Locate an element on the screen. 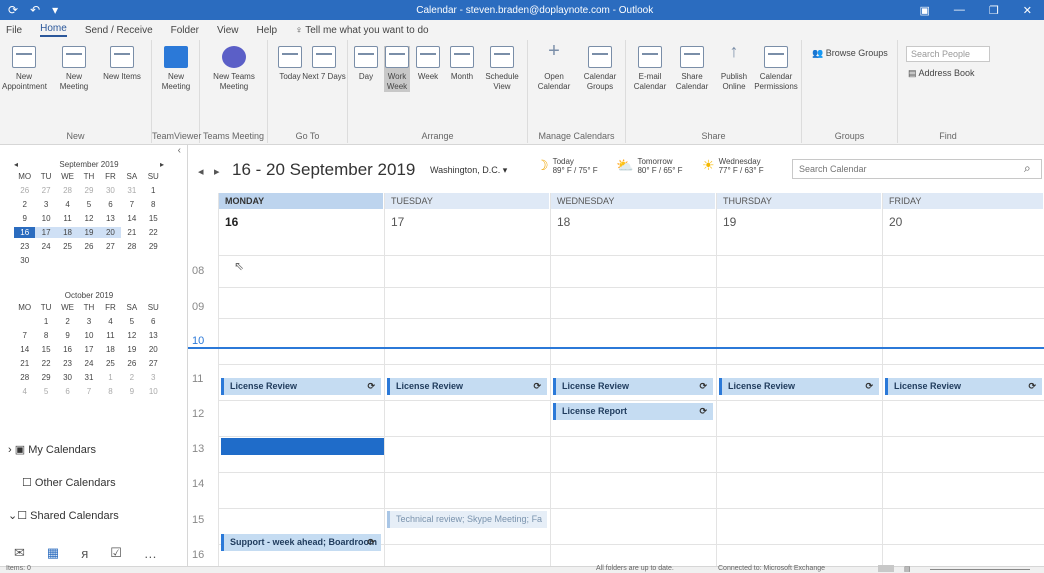 Image resolution: width=1044 pixels, height=573 pixels. teamviewer-meeting-button: New Meeting is located at coordinates (176, 69).